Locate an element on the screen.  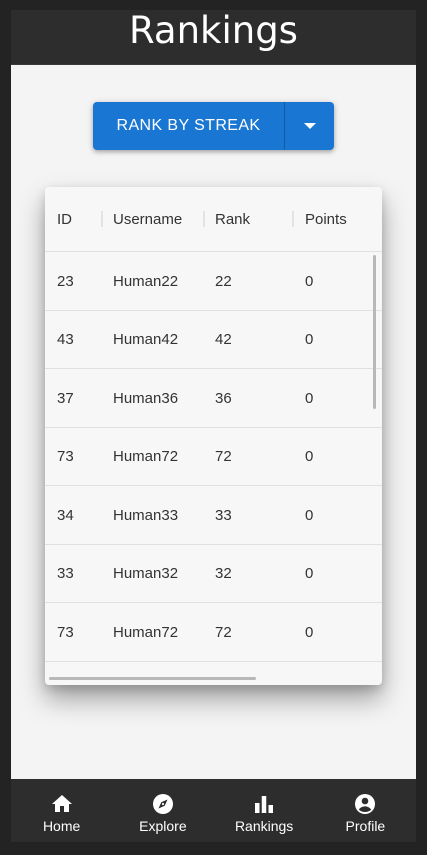
cell-id: 33 is located at coordinates (65, 573).